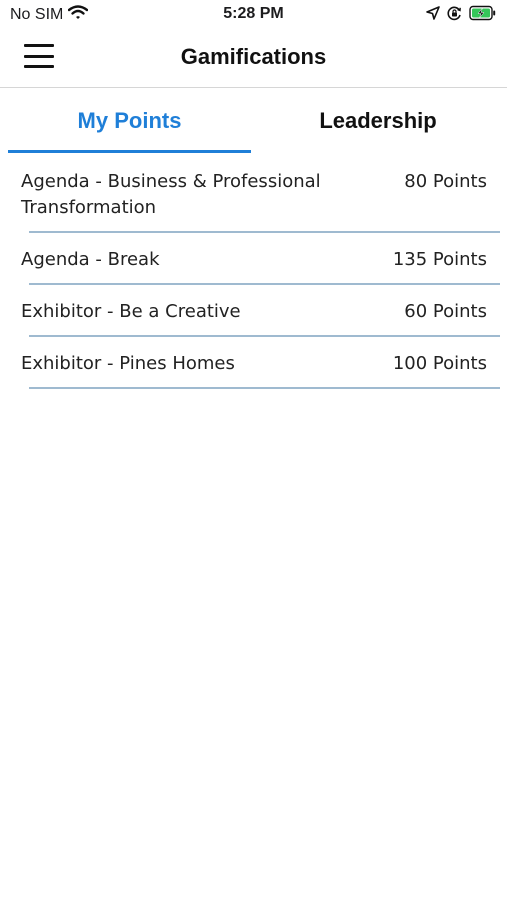  What do you see at coordinates (264, 388) in the screenshot?
I see `row-divider` at bounding box center [264, 388].